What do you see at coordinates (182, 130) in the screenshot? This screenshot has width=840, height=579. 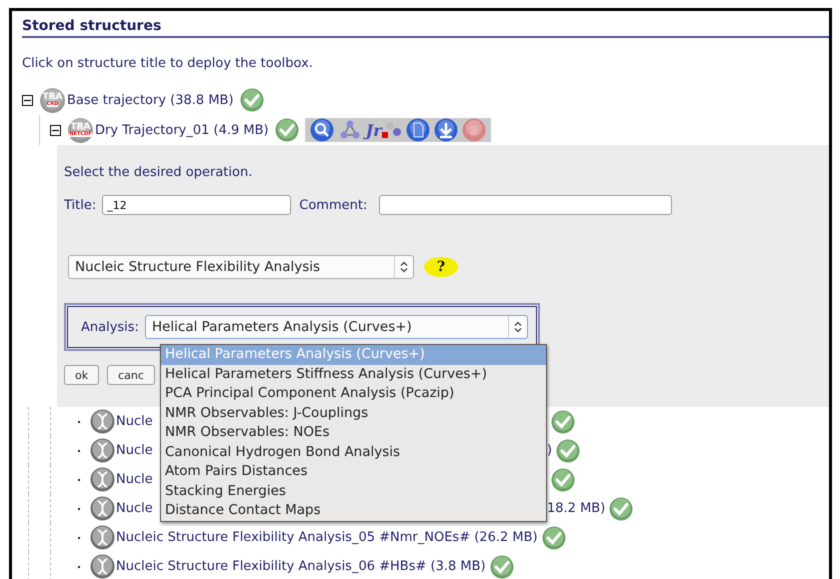 I see `tree-item: Dry Trajectory_01 (4.9 MB)` at bounding box center [182, 130].